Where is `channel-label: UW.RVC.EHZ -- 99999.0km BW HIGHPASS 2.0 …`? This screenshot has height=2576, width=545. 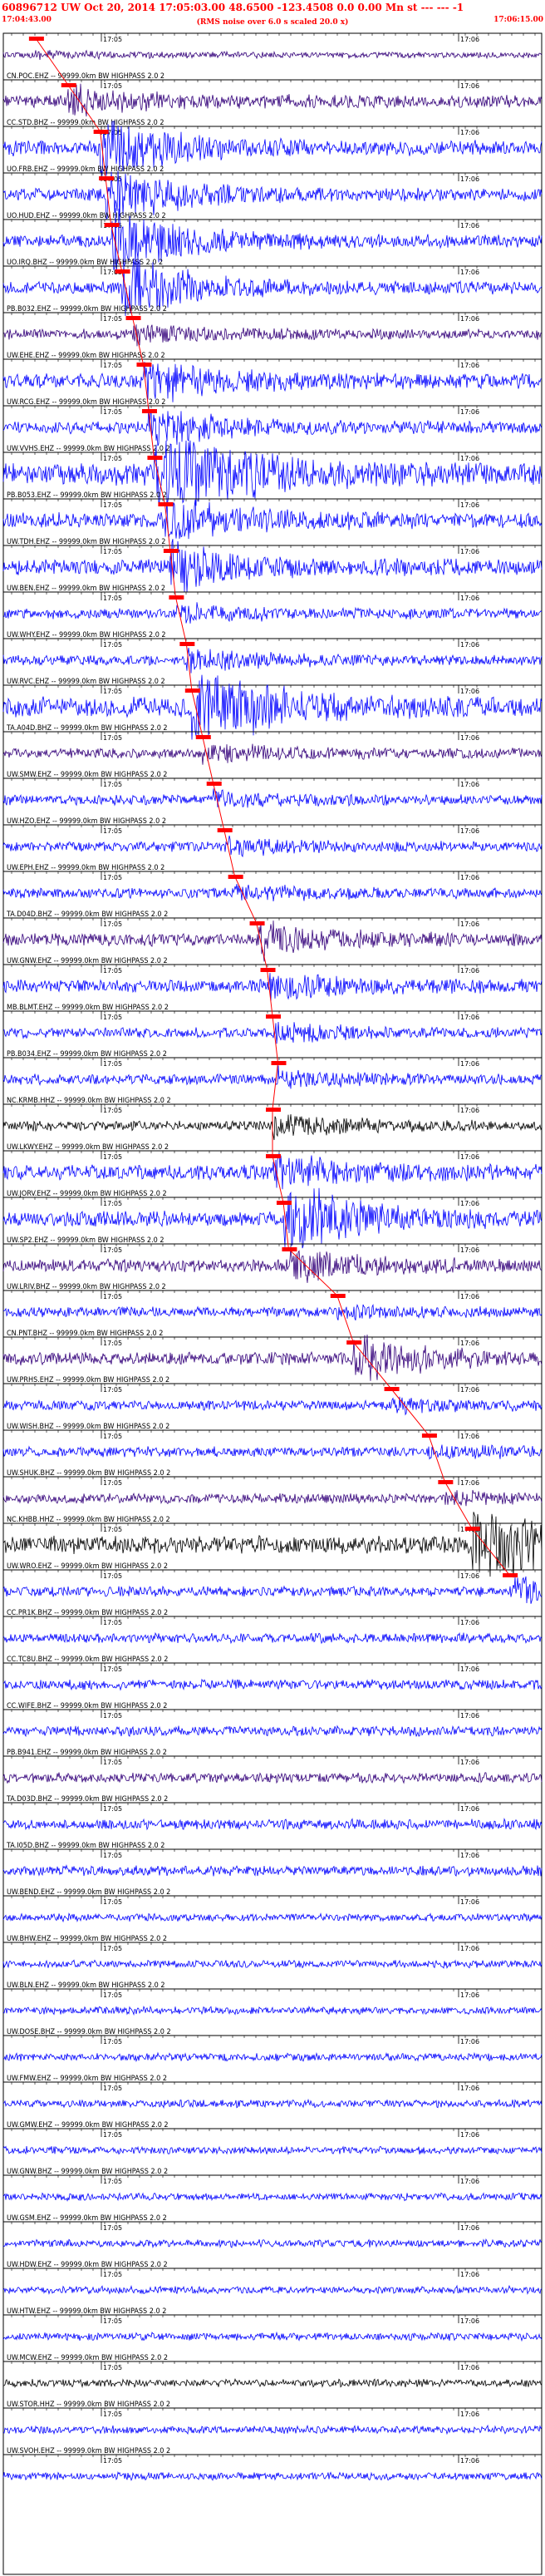 channel-label: UW.RVC.EHZ -- 99999.0km BW HIGHPASS 2.0 … is located at coordinates (86, 682).